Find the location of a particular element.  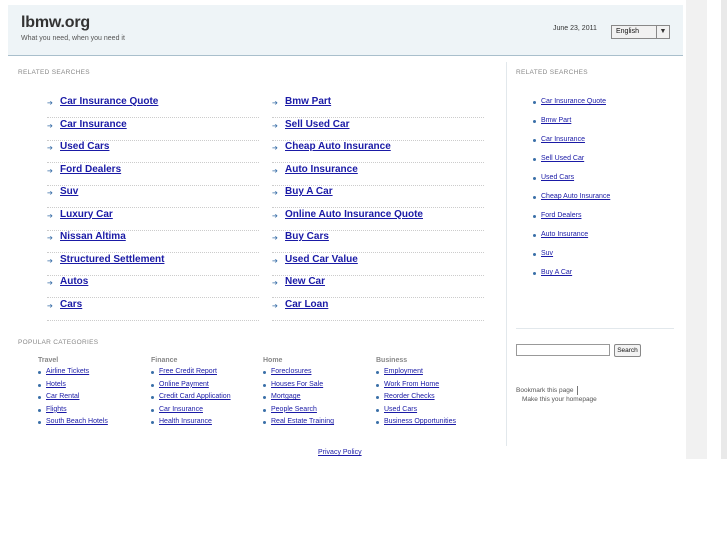

side-search-link: Suv is located at coordinates (547, 253).